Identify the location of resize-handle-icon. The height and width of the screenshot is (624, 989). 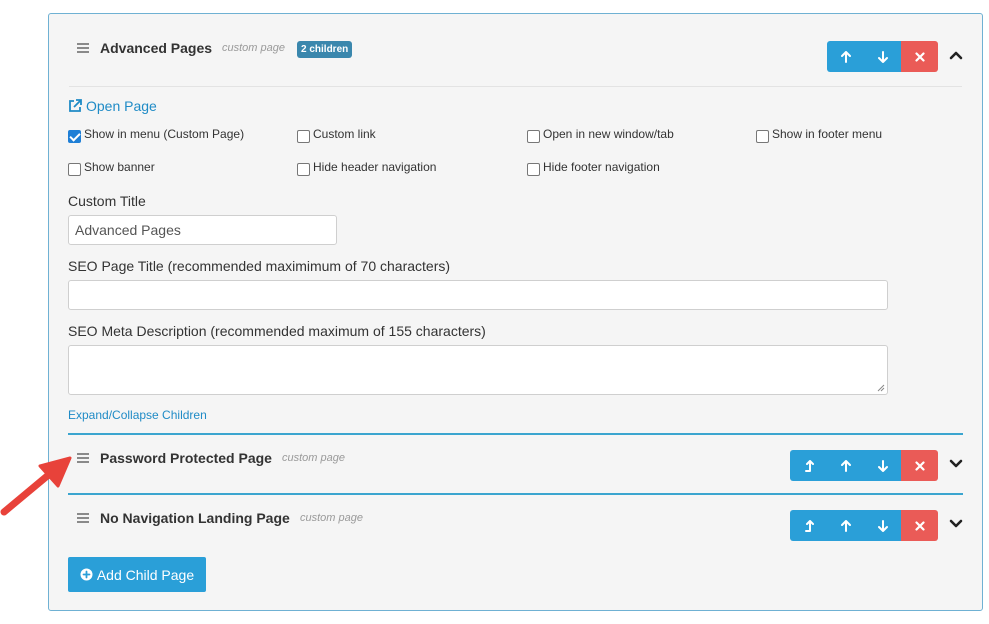
(881, 388).